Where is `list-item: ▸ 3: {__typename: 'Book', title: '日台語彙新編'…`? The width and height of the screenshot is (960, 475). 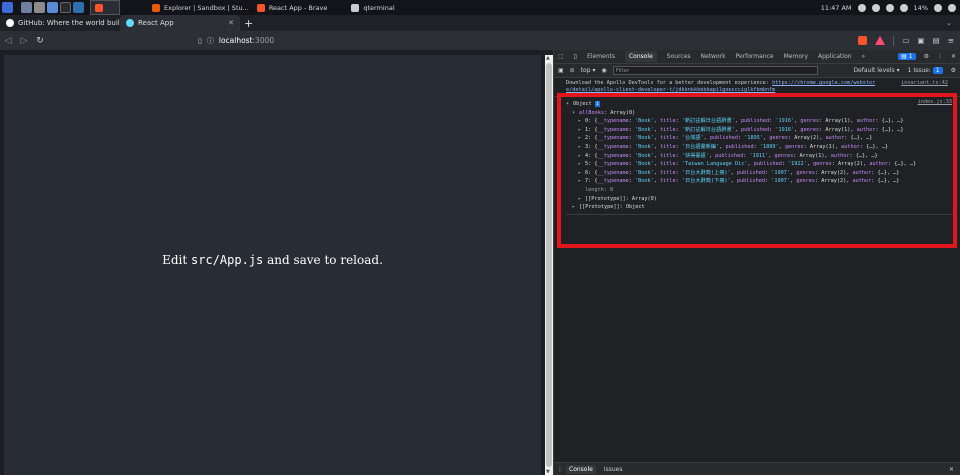 list-item: ▸ 3: {__typename: 'Book', title: '日台語彙新編'… is located at coordinates (761, 147).